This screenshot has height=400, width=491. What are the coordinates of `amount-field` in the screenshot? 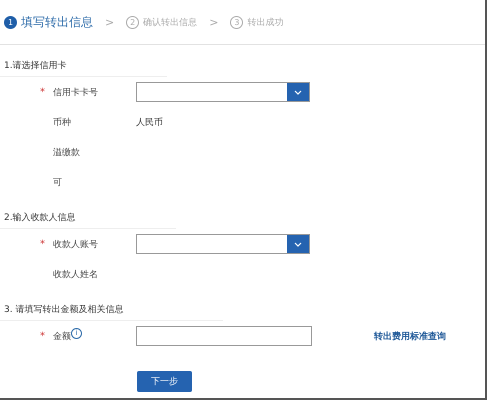 It's located at (224, 336).